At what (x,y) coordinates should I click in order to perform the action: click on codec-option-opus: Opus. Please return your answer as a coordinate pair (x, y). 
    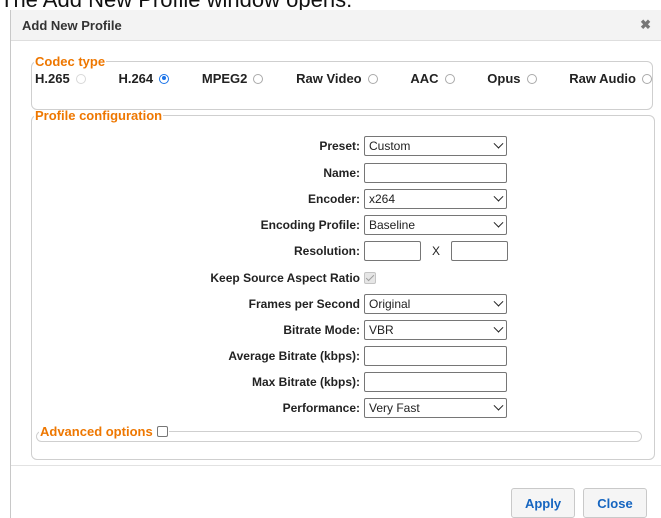
    Looking at the image, I should click on (512, 78).